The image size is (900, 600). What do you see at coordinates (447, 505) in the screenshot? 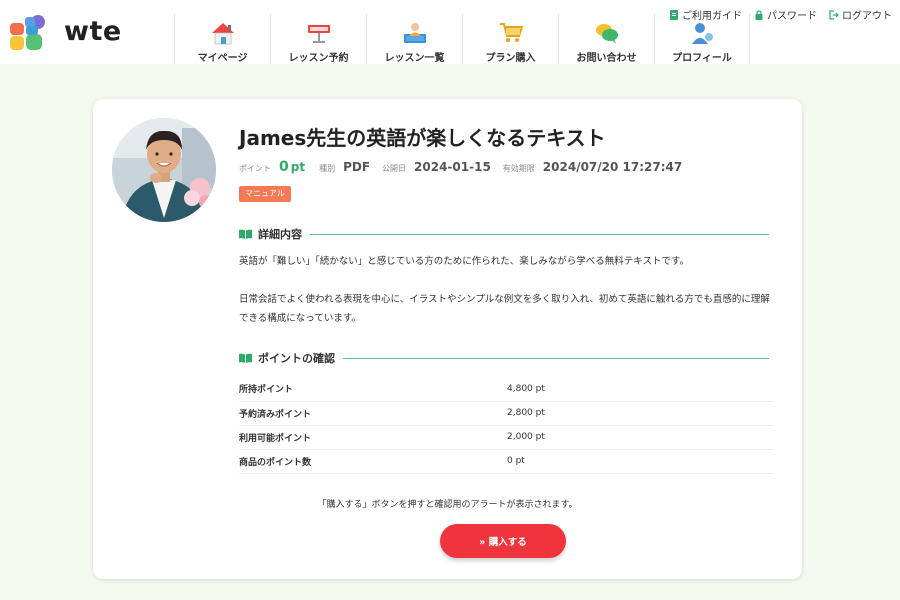
I see `purchase-note: 「購入する」ボタンを押すと確認用のアラートが表示されます。` at bounding box center [447, 505].